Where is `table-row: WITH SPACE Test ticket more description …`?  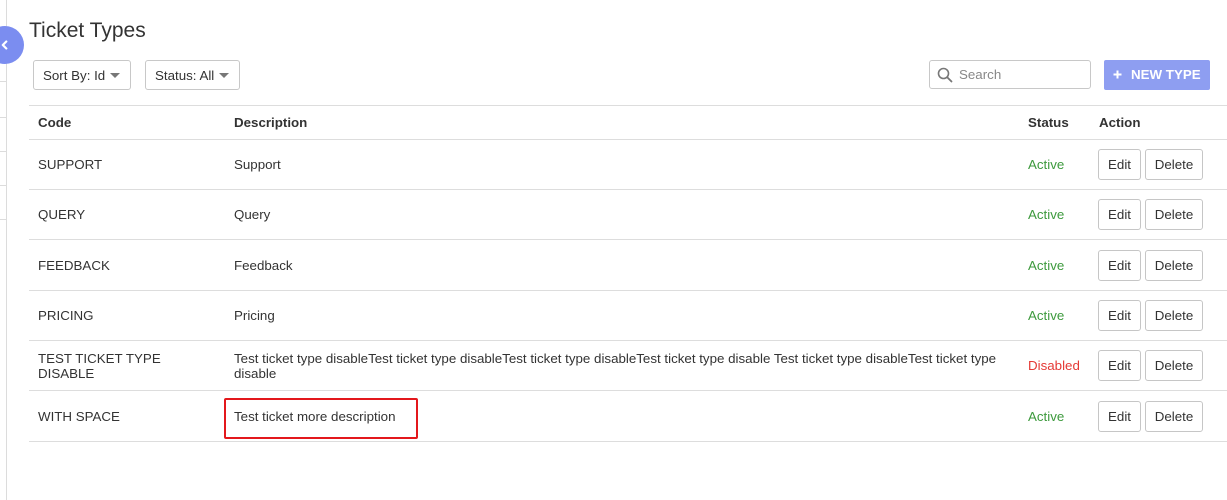 table-row: WITH SPACE Test ticket more description … is located at coordinates (628, 416).